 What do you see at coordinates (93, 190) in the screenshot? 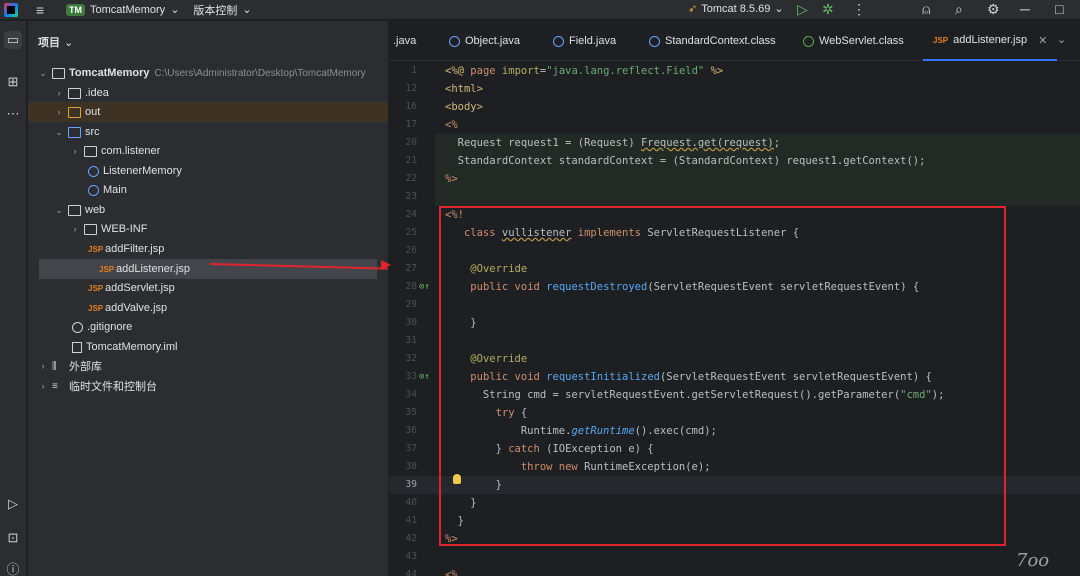
I see `runnable-class-icon` at bounding box center [93, 190].